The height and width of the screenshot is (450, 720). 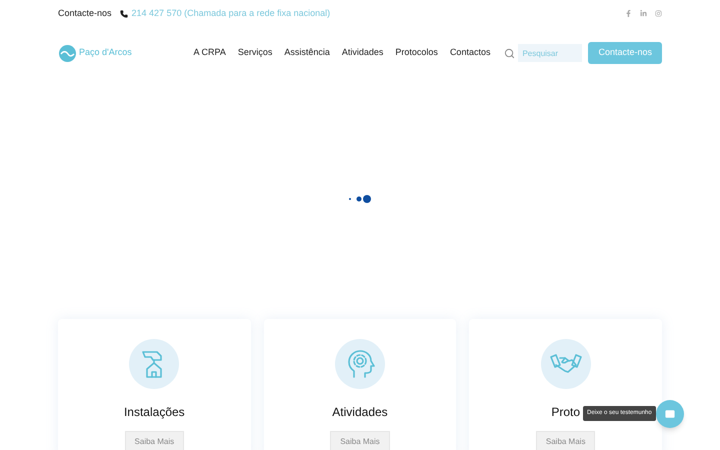 What do you see at coordinates (255, 53) in the screenshot?
I see `nav-link: Serviços` at bounding box center [255, 53].